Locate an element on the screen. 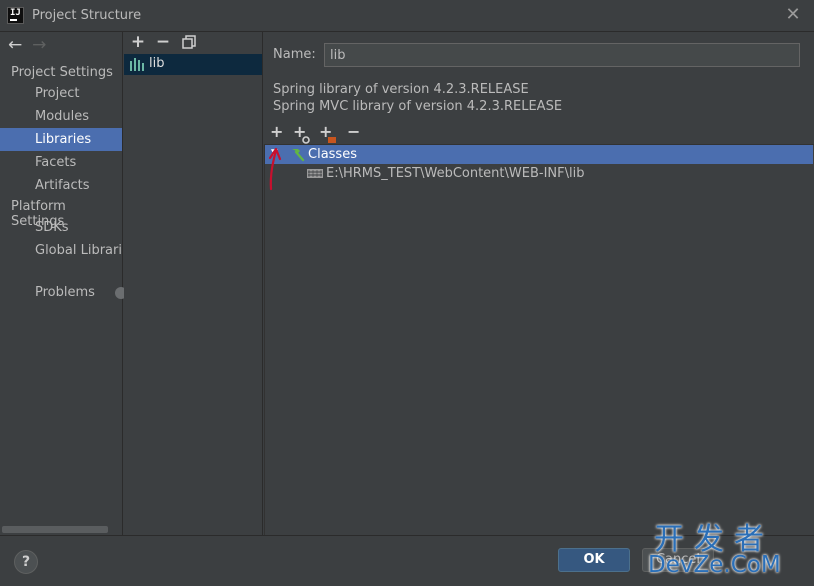  annotation-arrow-icon is located at coordinates (275, 169).